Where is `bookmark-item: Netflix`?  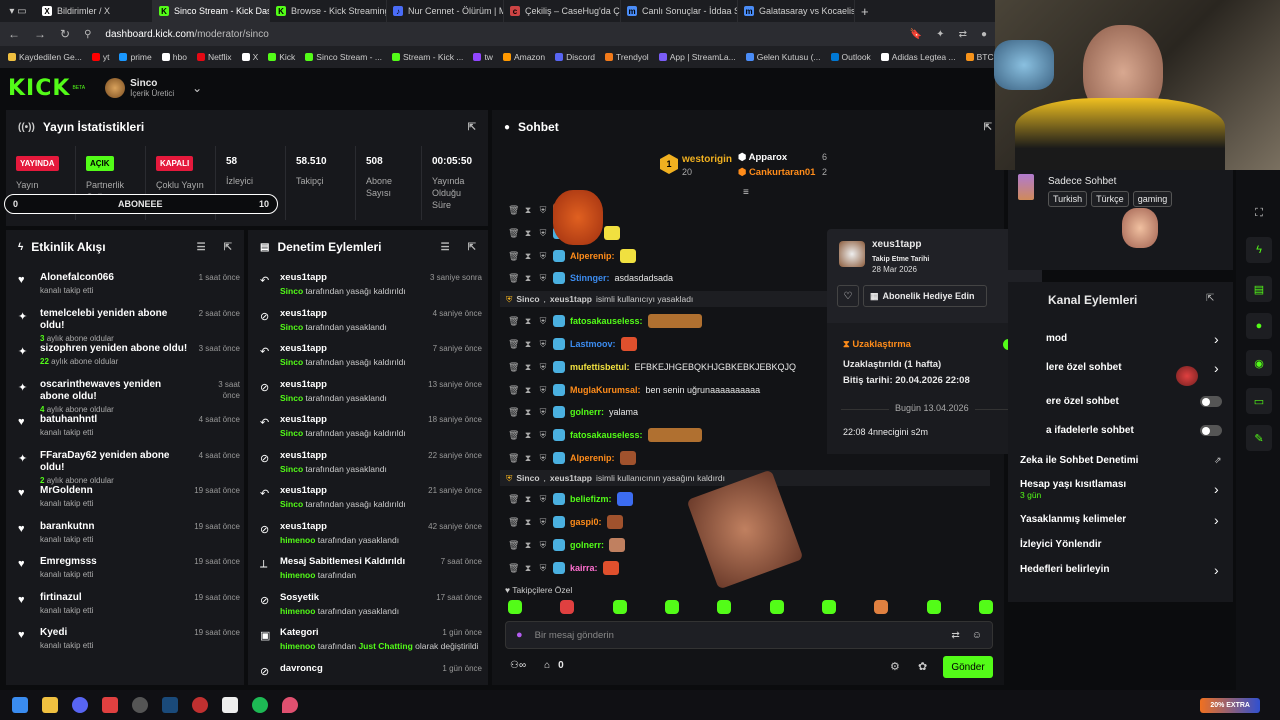 bookmark-item: Netflix is located at coordinates (214, 57).